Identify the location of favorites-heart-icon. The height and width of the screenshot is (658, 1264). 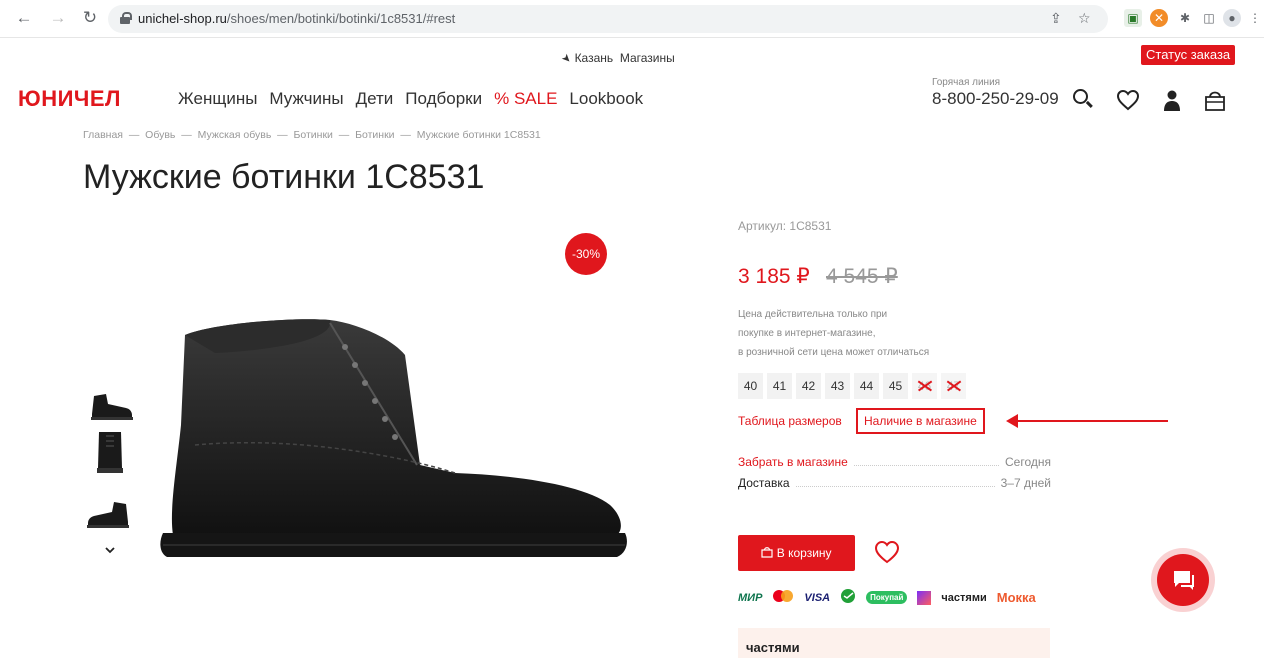
(1128, 100).